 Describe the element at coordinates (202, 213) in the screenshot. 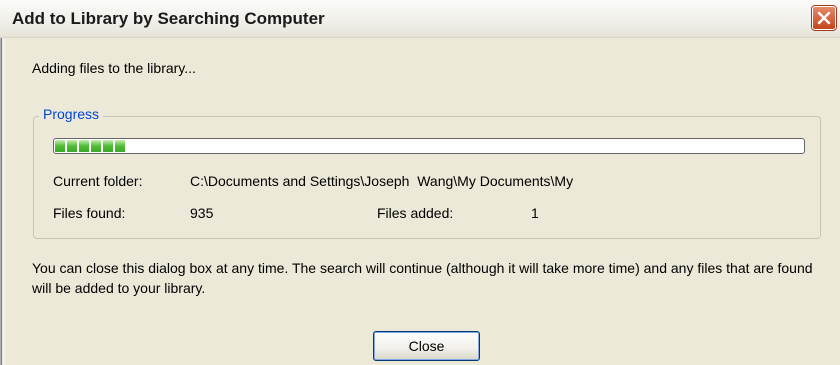

I see `files-found-value: 935` at that location.